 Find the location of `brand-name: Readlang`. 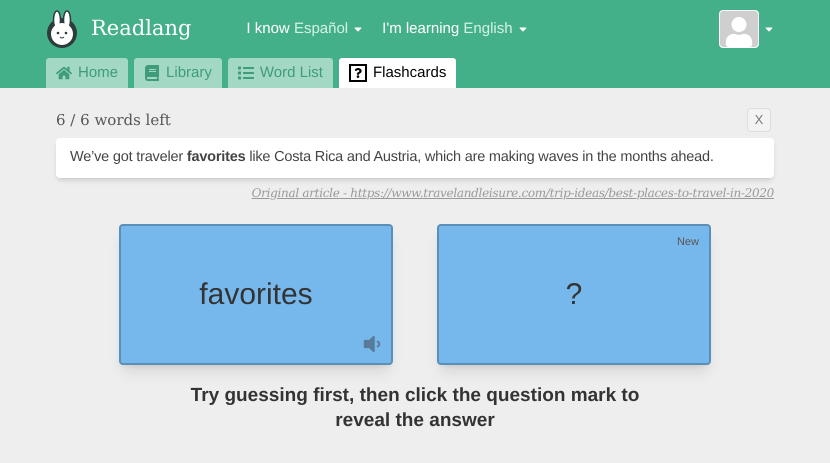

brand-name: Readlang is located at coordinates (141, 28).